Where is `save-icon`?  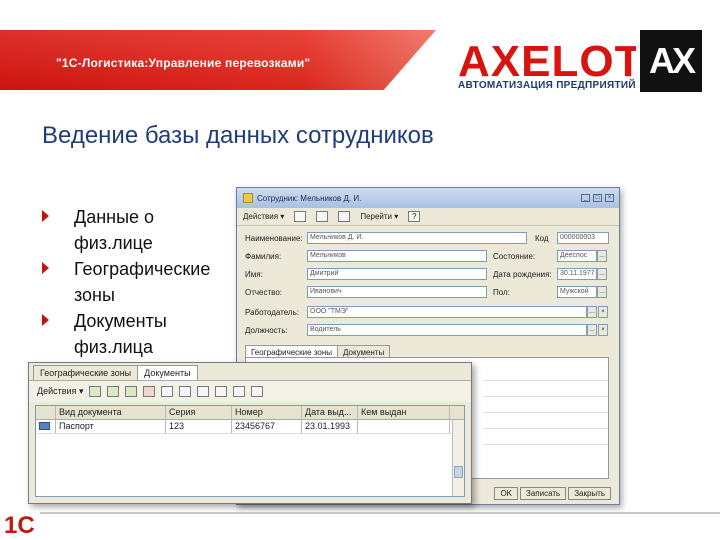 save-icon is located at coordinates (300, 216).